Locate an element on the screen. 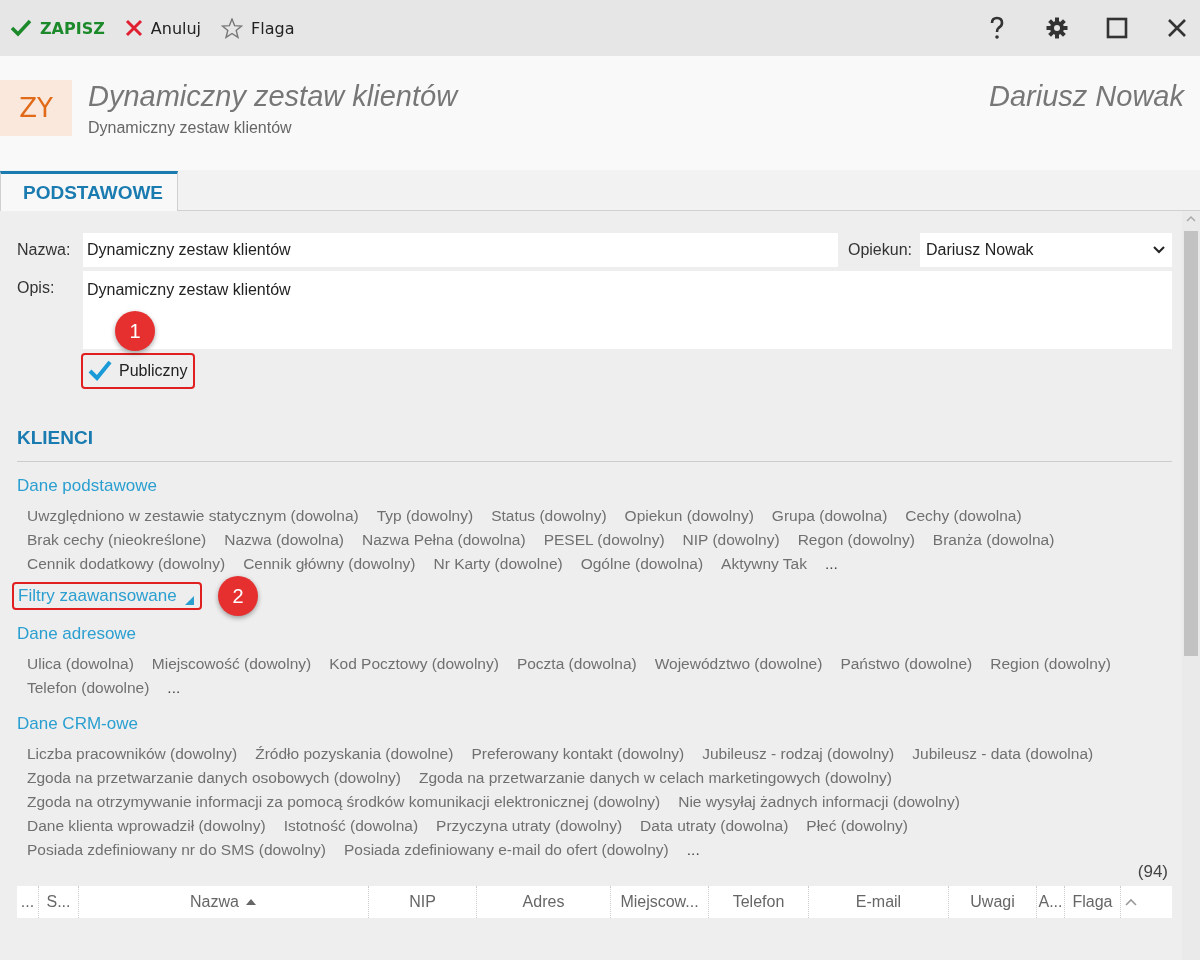 The image size is (1200, 960). filter-item: Regon (dowolny) is located at coordinates (856, 540).